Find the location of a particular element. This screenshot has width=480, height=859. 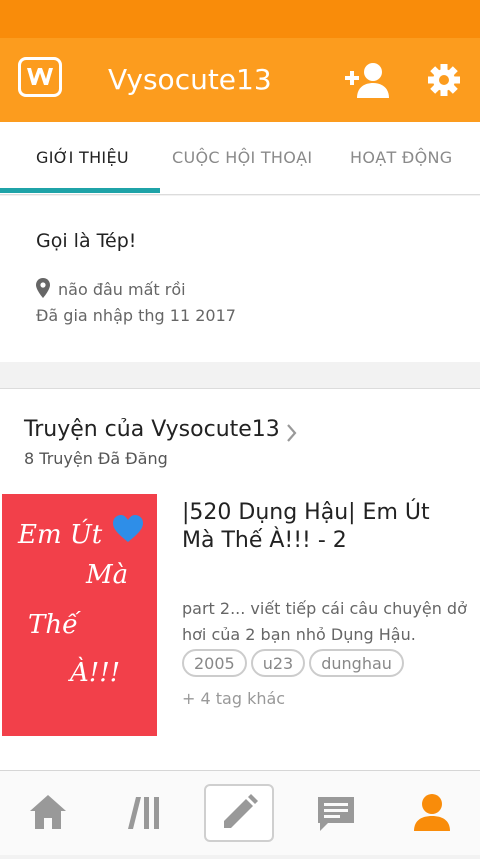

nav-write is located at coordinates (239, 813).